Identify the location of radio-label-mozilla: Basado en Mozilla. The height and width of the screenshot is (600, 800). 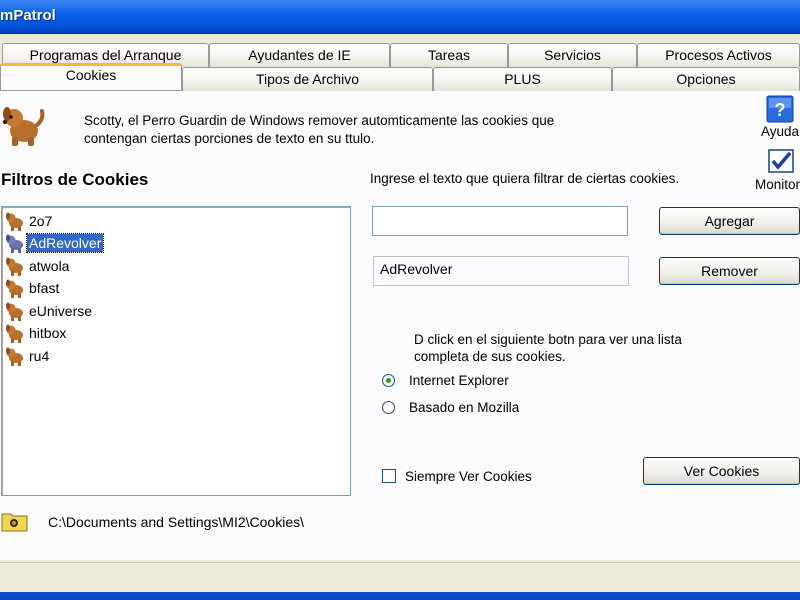
(464, 407).